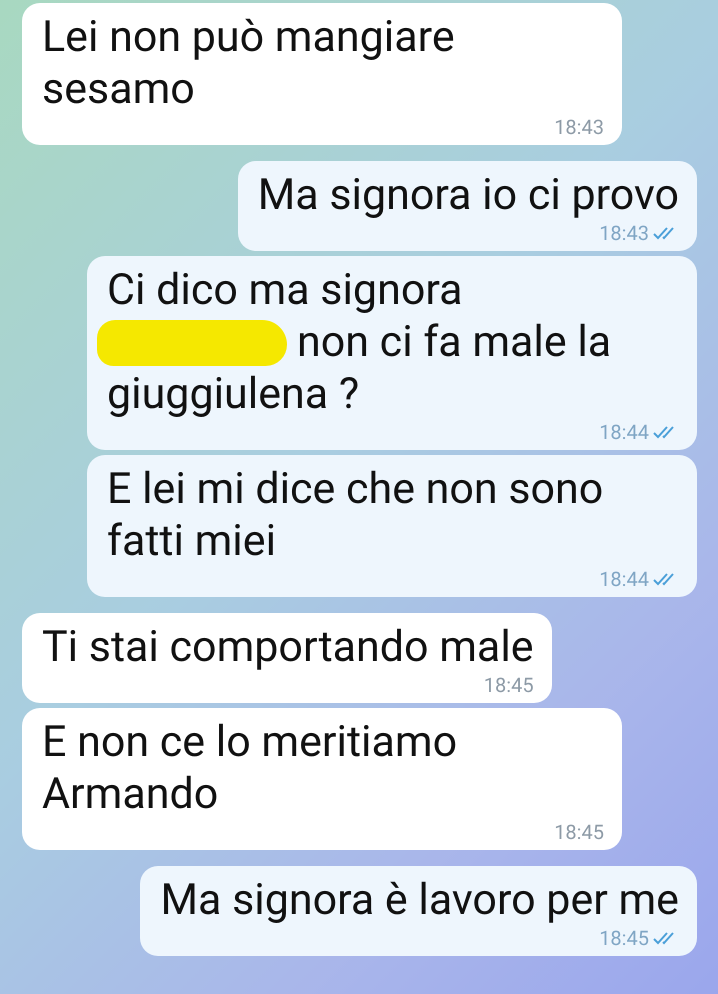 The width and height of the screenshot is (718, 994). What do you see at coordinates (249, 63) in the screenshot?
I see `message-text: Lei non può mangiare sesamo` at bounding box center [249, 63].